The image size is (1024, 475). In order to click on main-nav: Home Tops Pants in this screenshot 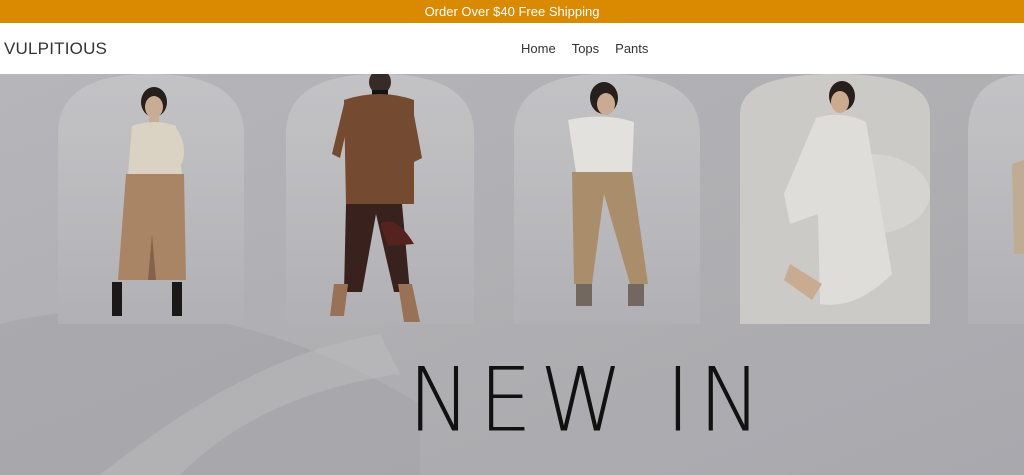, I will do `click(584, 48)`.